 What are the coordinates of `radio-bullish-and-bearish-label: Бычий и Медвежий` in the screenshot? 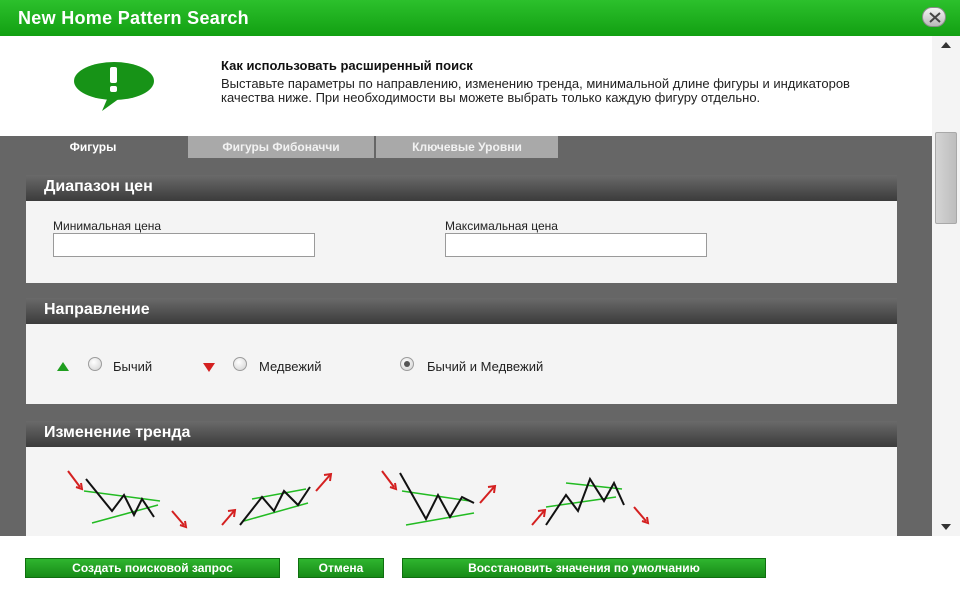 It's located at (485, 366).